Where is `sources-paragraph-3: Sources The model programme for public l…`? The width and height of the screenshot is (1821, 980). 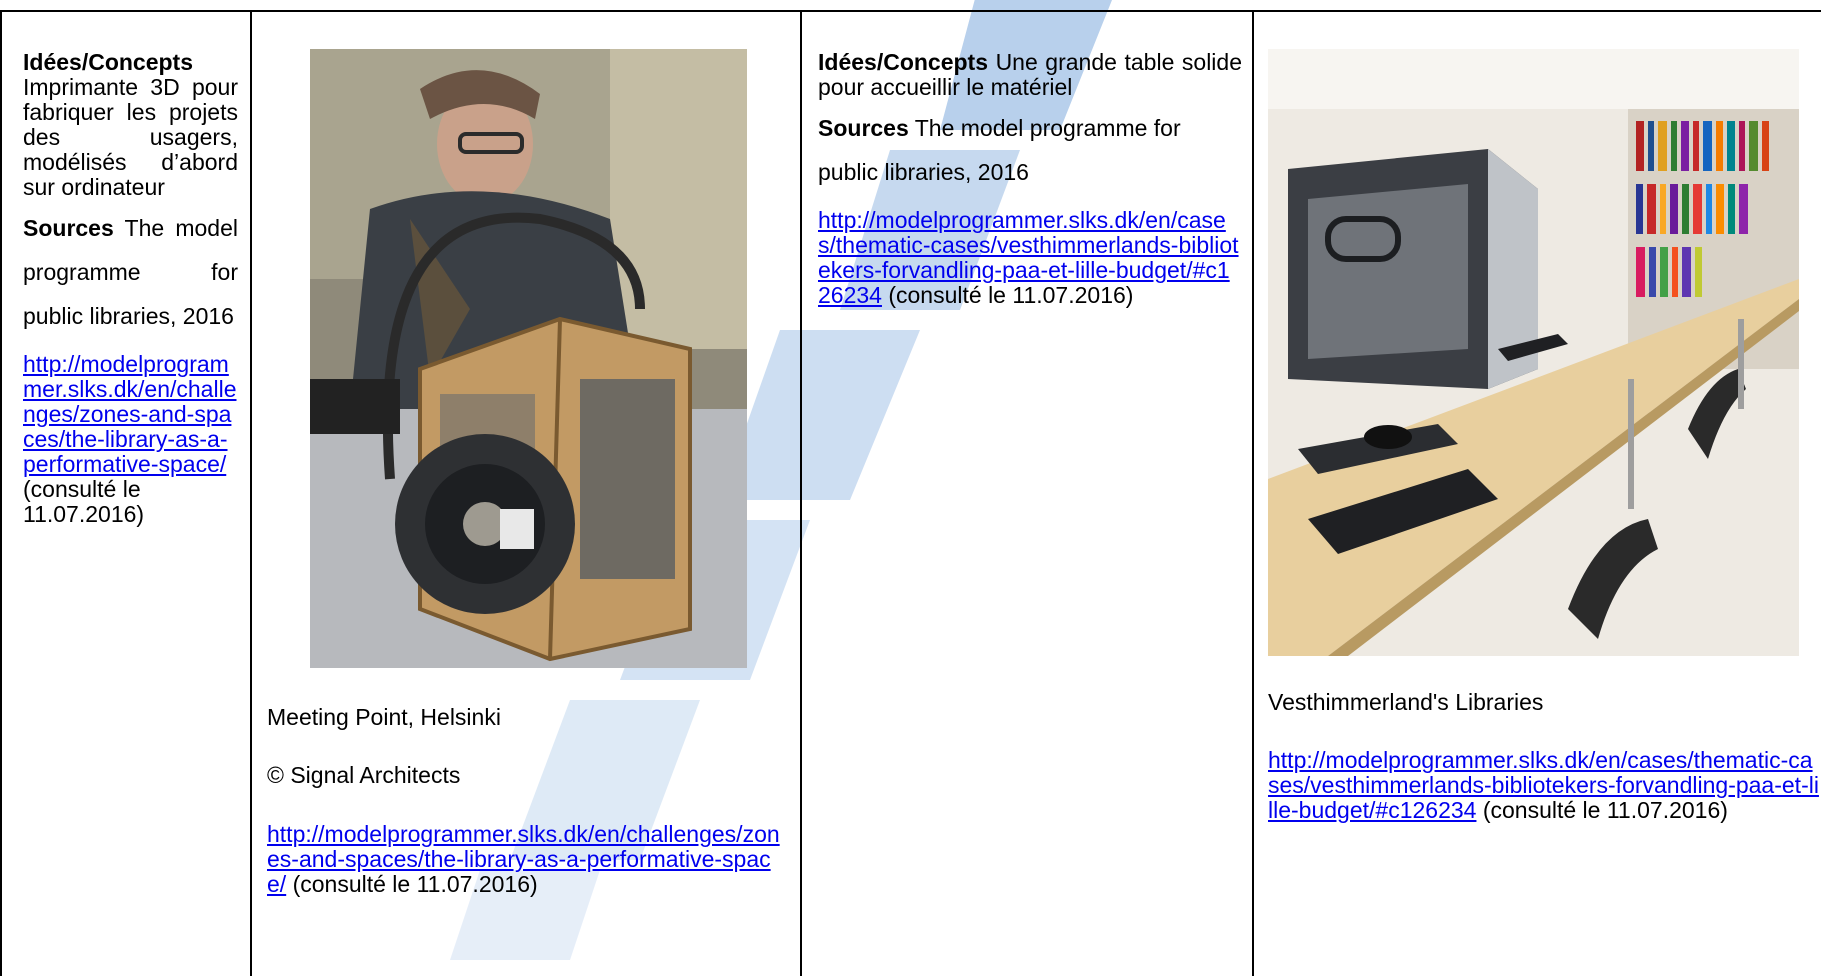
sources-paragraph-3: Sources The model programme for public l… is located at coordinates (1030, 150).